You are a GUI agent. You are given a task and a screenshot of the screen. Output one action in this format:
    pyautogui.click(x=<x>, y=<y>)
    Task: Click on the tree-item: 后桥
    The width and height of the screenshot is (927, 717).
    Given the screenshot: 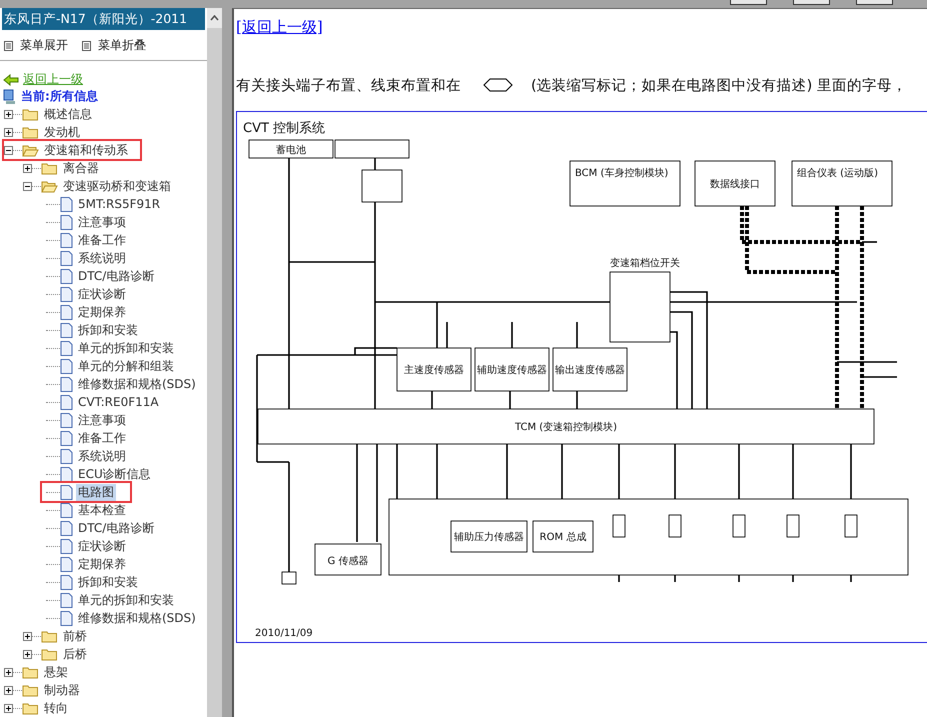 What is the action you would take?
    pyautogui.click(x=75, y=654)
    